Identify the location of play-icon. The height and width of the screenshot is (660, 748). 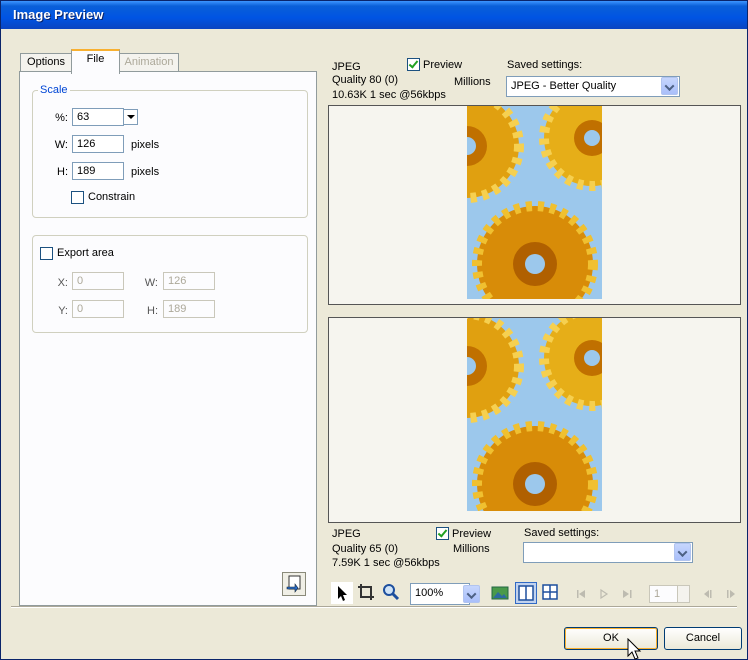
(604, 594).